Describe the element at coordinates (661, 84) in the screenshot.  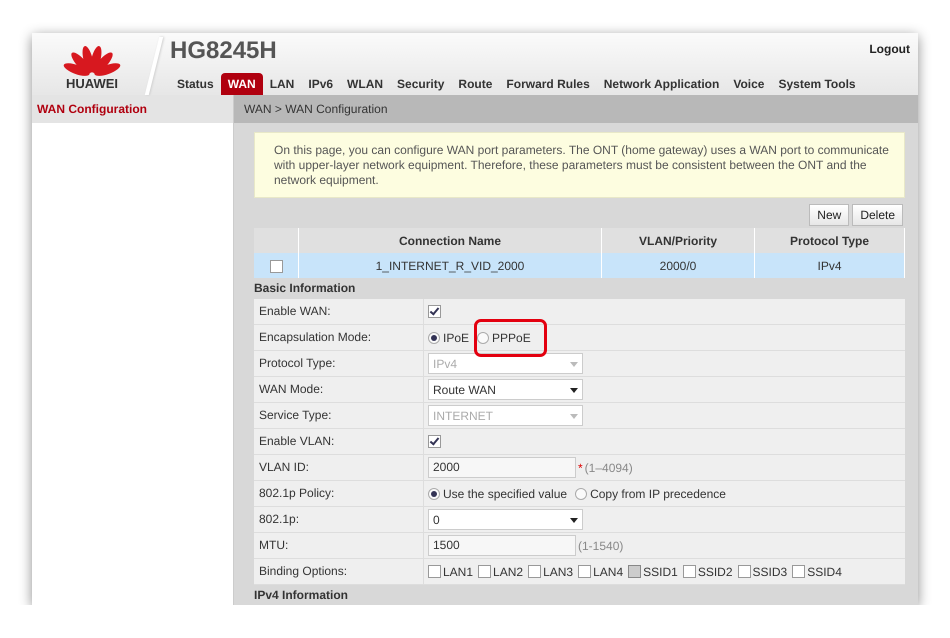
I see `nav-tab: Network Application` at that location.